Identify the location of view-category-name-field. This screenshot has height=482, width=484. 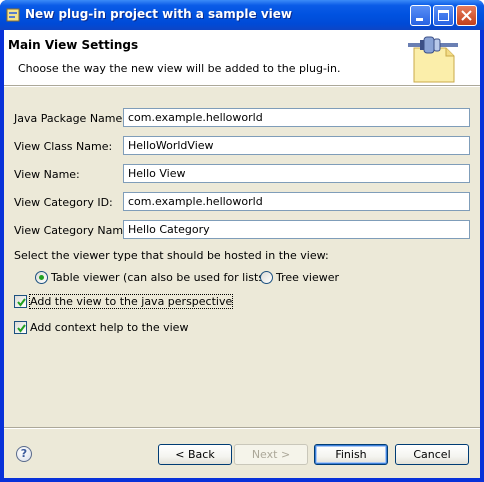
(296, 229).